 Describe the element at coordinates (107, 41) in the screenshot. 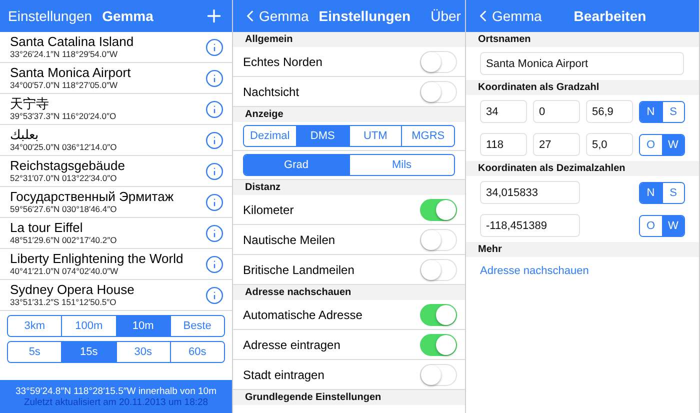

I see `place-name: Santa Catalina Island` at that location.